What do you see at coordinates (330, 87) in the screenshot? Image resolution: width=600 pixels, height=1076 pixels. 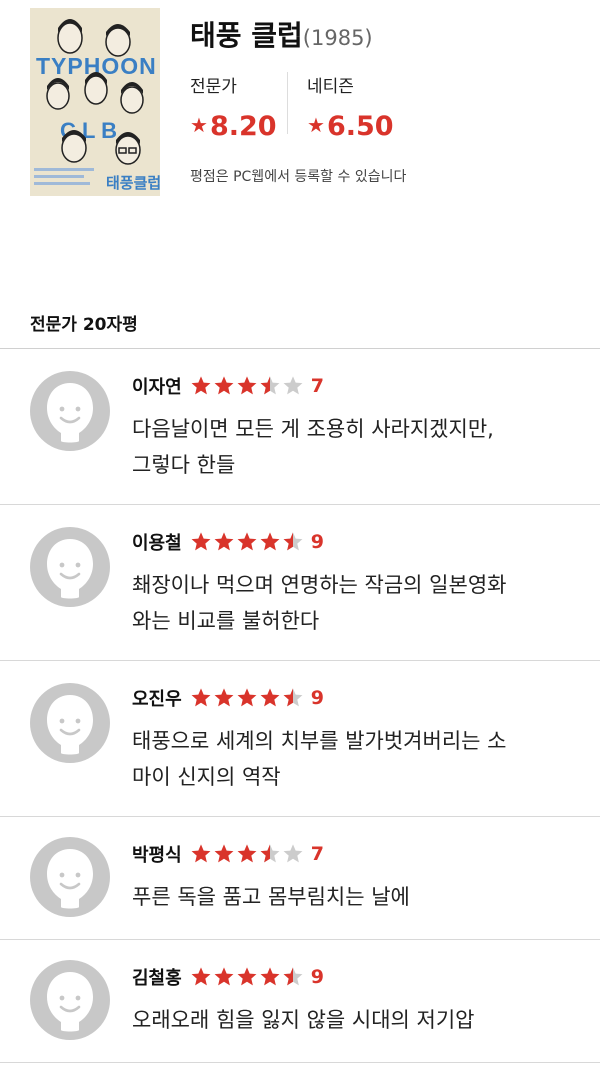 I see `netizen-rating-label: 네티즌` at bounding box center [330, 87].